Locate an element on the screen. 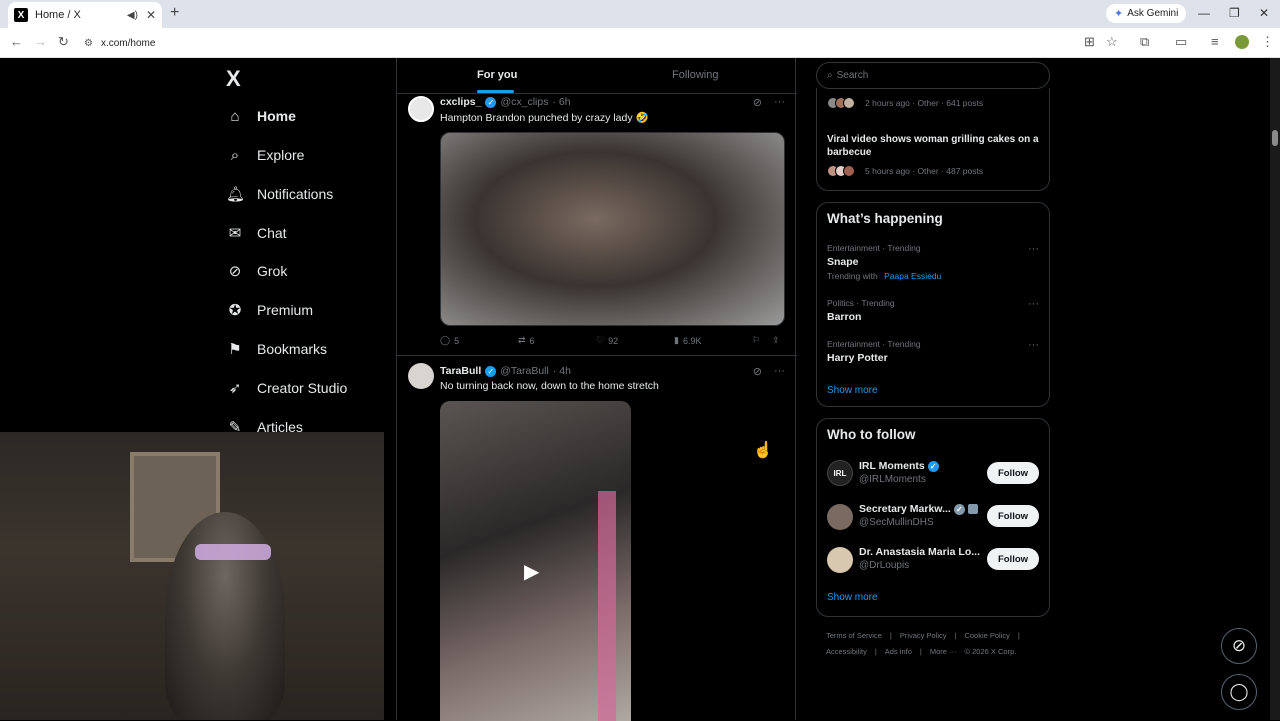 The width and height of the screenshot is (1280, 721). search-input: ⌕ Search is located at coordinates (933, 75).